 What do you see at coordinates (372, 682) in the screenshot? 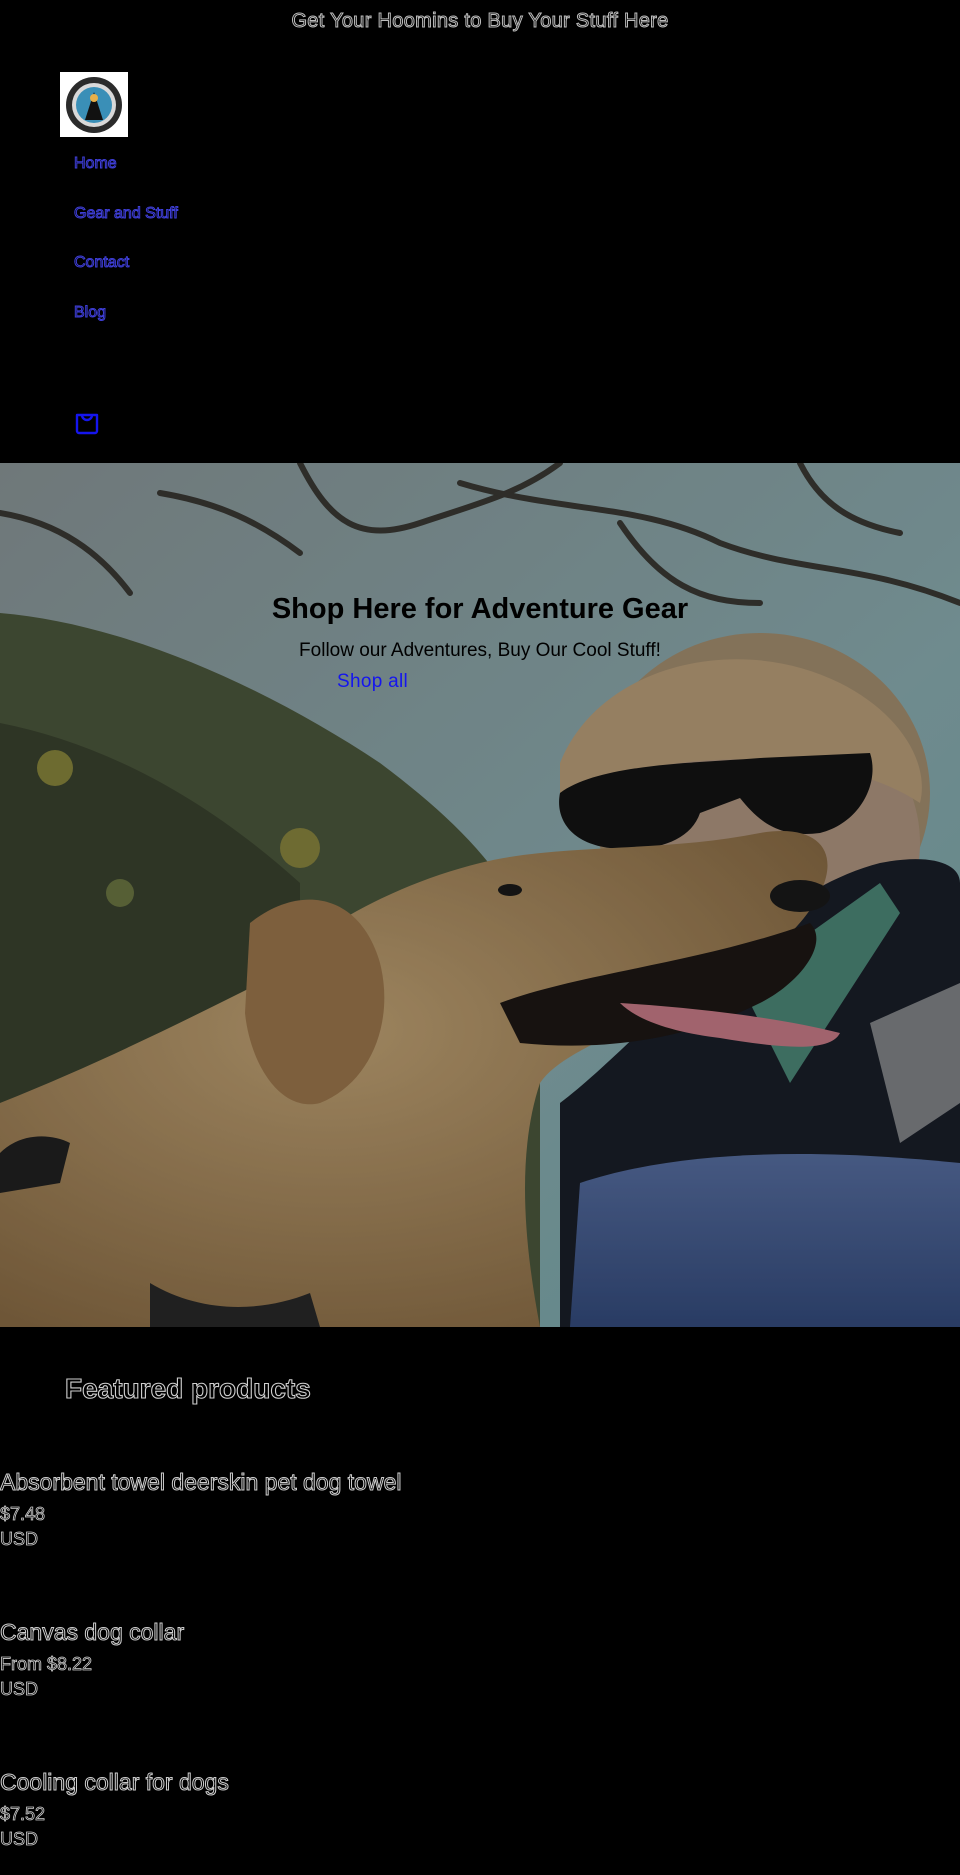
I see `shop-all-button: Shop all` at bounding box center [372, 682].